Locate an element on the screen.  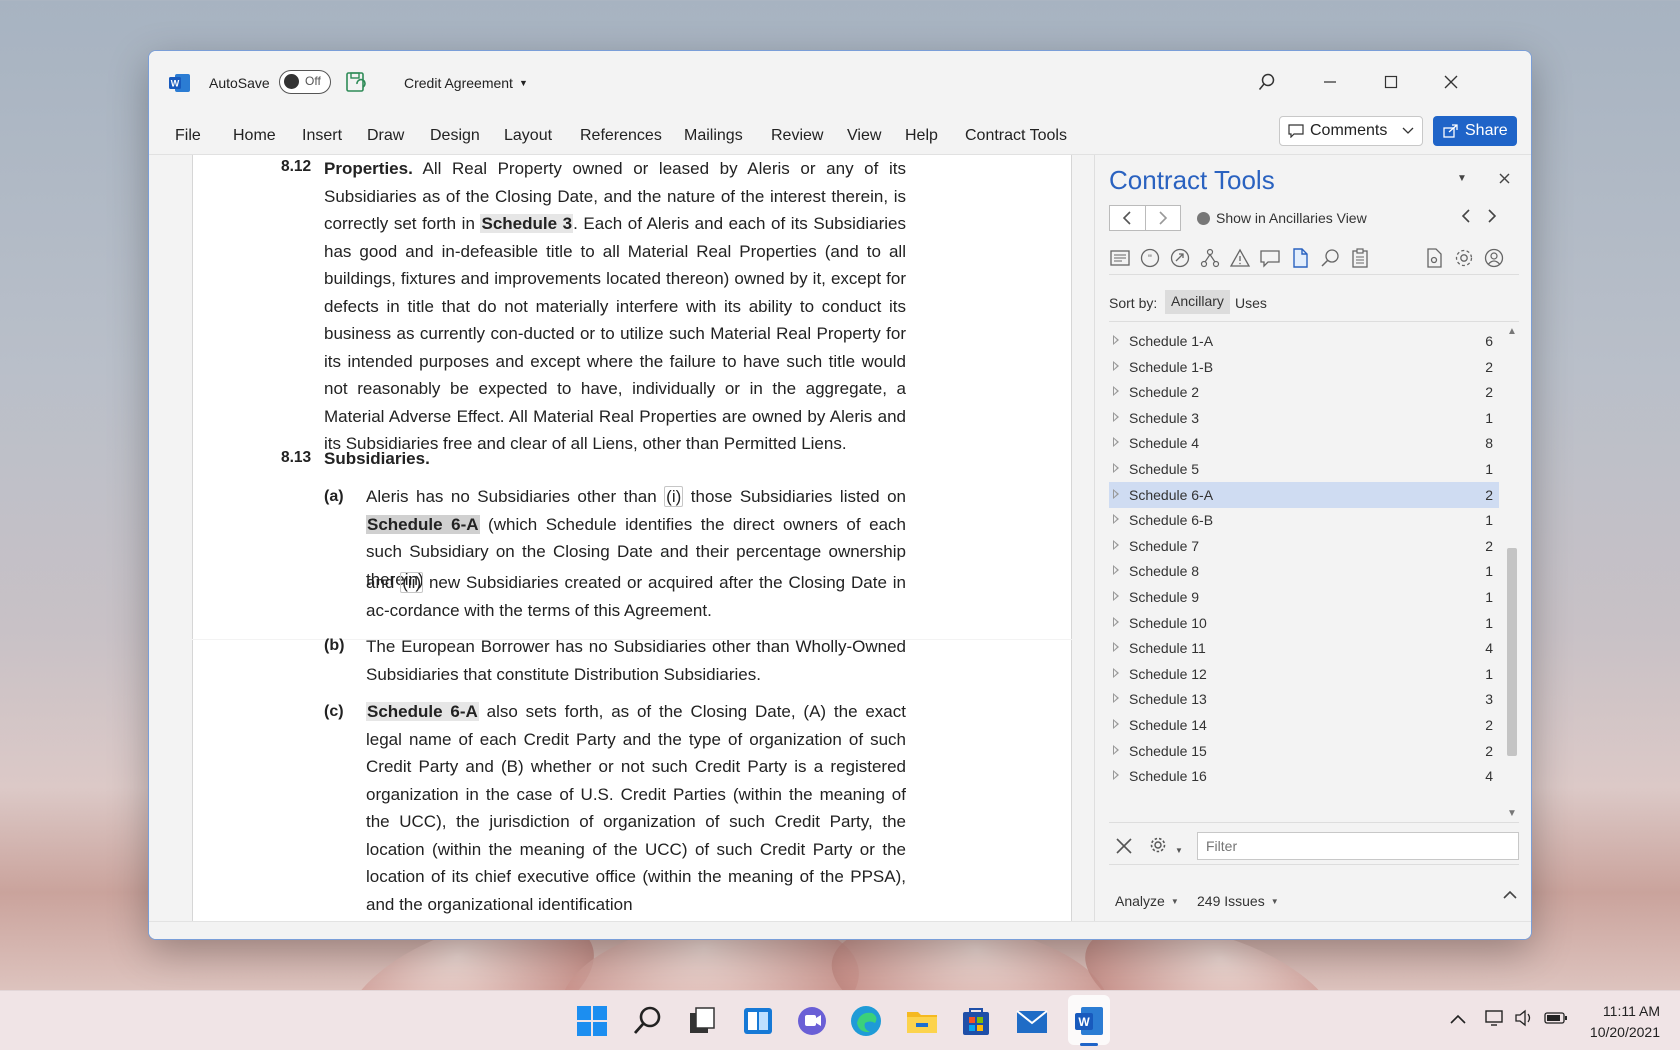
edge-icon is located at coordinates (866, 1021).